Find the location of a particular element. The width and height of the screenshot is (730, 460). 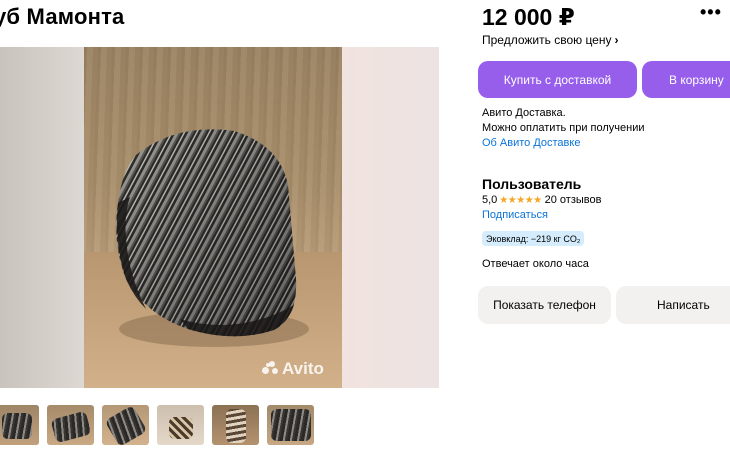

rating-stars-icon: ★★★★★ is located at coordinates (520, 200).